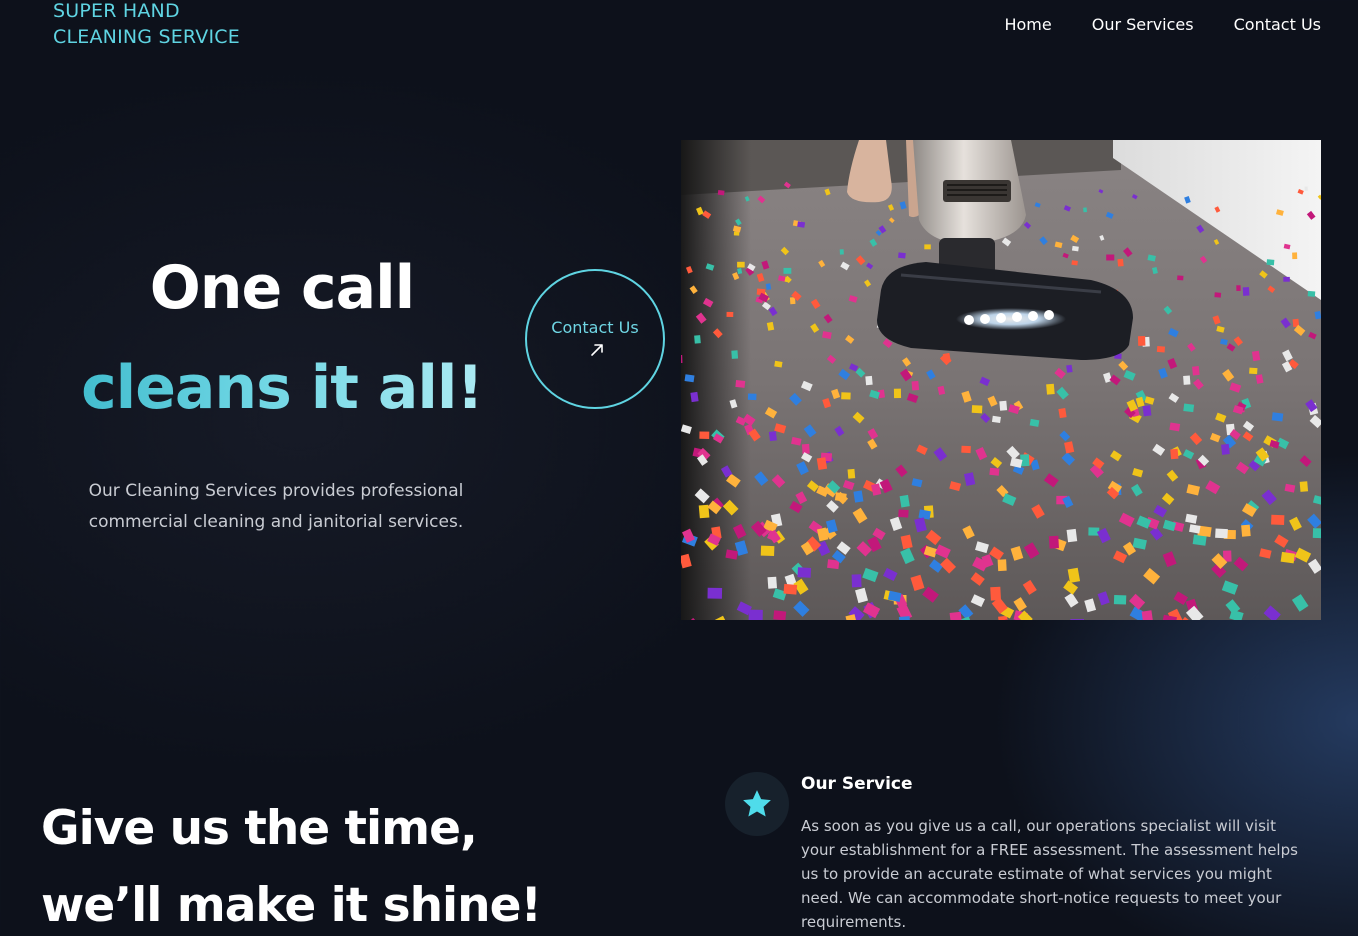  What do you see at coordinates (1277, 25) in the screenshot?
I see `nav-link-contact-us: Contact Us` at bounding box center [1277, 25].